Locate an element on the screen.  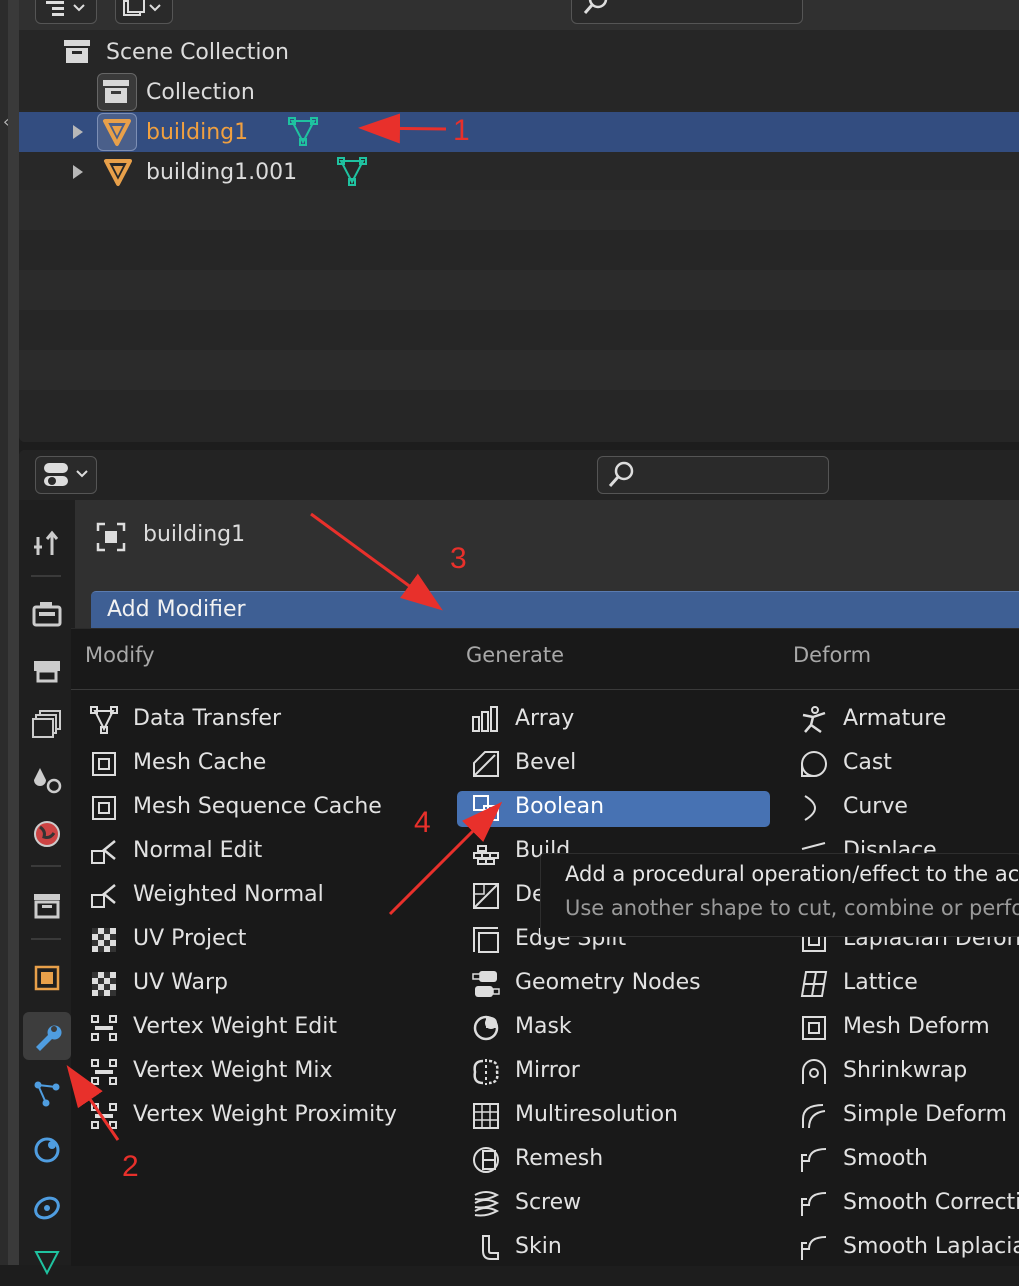
annotation-label-2: 2 is located at coordinates (130, 1166).